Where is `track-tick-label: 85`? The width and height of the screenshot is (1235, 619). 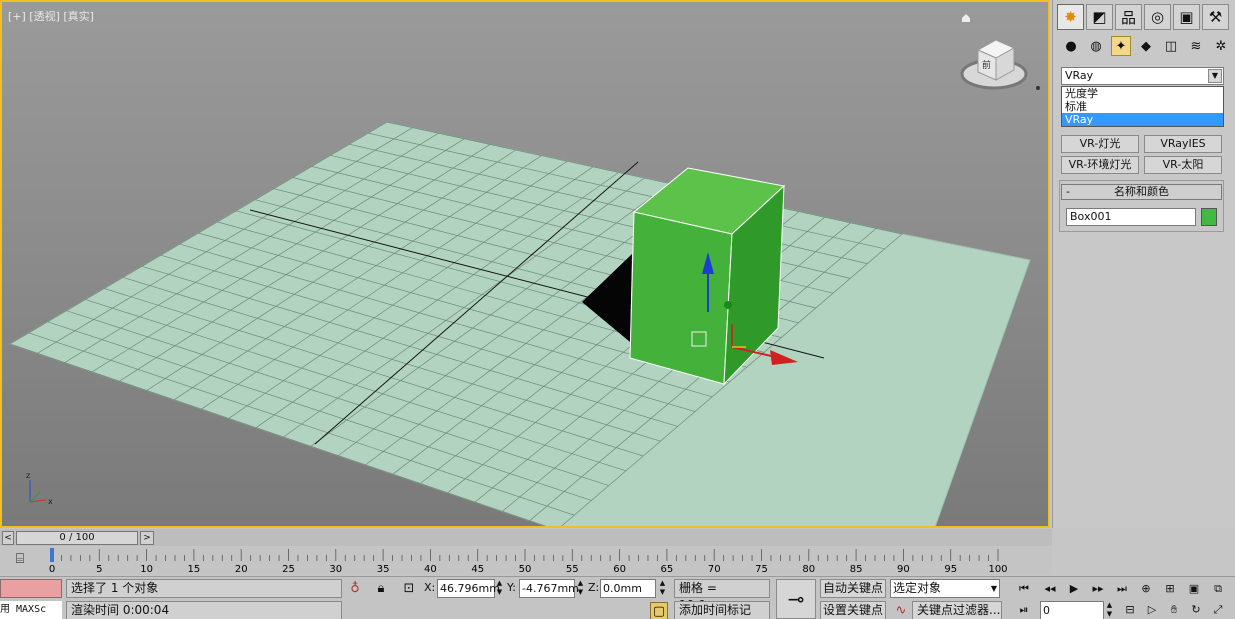 track-tick-label: 85 is located at coordinates (856, 569).